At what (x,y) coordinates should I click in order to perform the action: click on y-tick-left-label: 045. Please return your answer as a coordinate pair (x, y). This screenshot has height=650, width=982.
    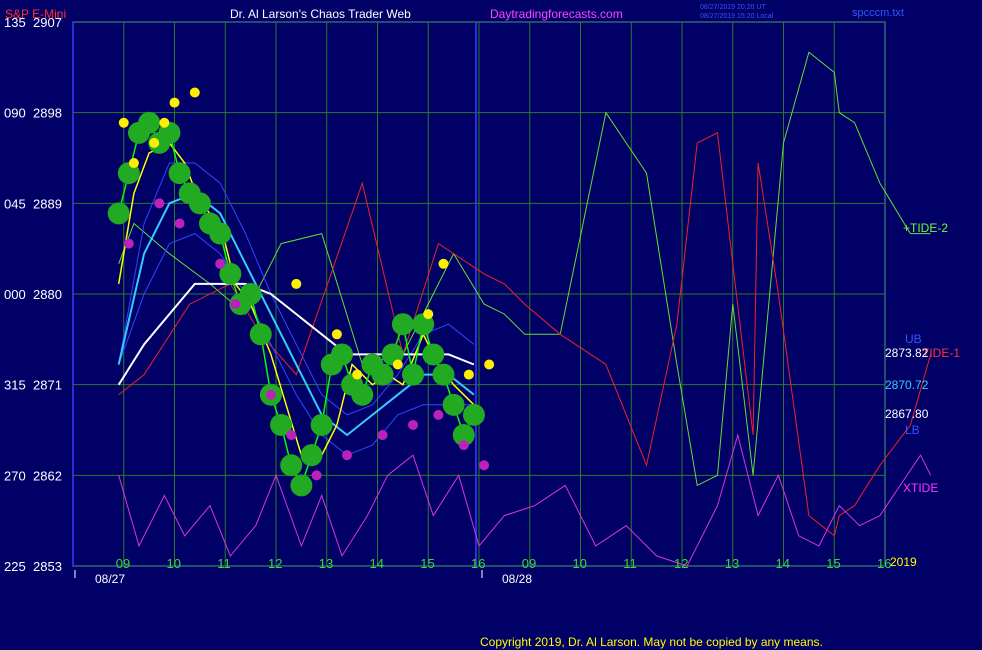
    Looking at the image, I should click on (15, 203).